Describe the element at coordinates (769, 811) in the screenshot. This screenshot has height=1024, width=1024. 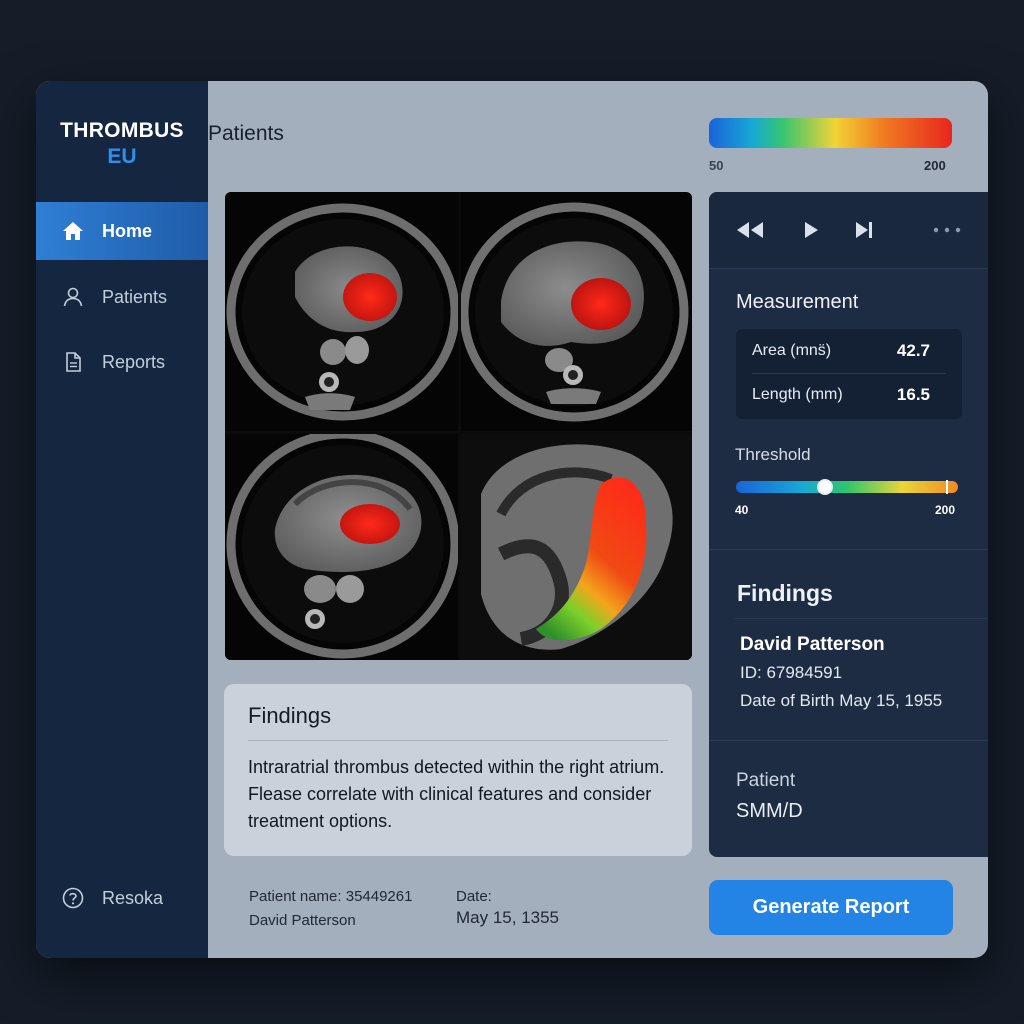
I see `patient-section-value: SMM/D` at that location.